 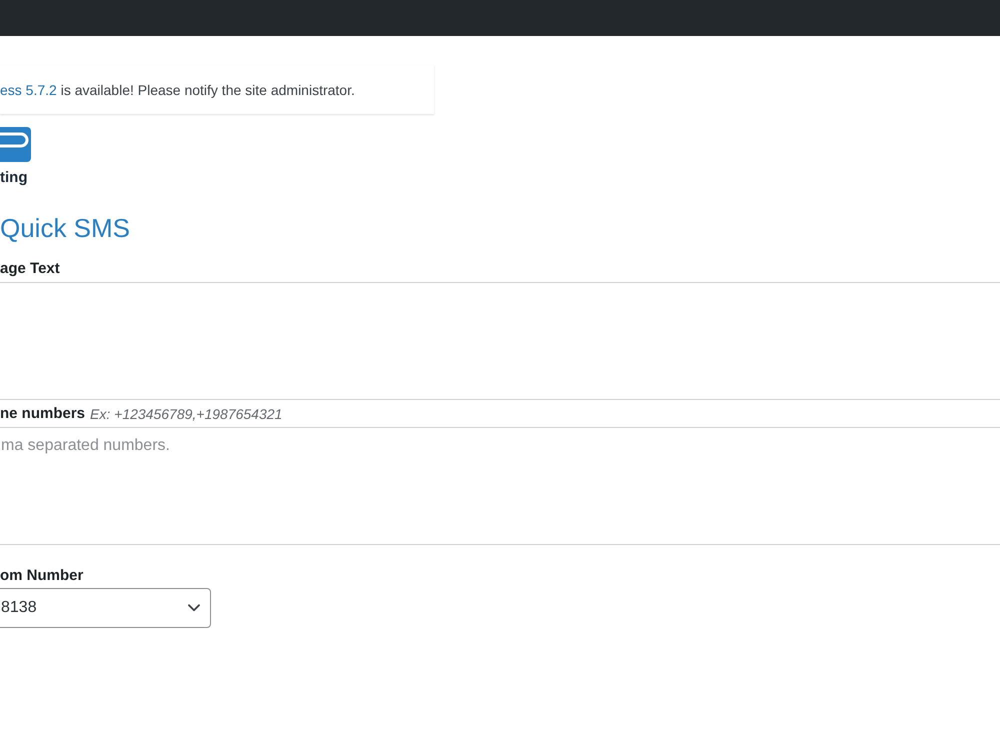 I want to click on number-select: 8138, so click(x=105, y=608).